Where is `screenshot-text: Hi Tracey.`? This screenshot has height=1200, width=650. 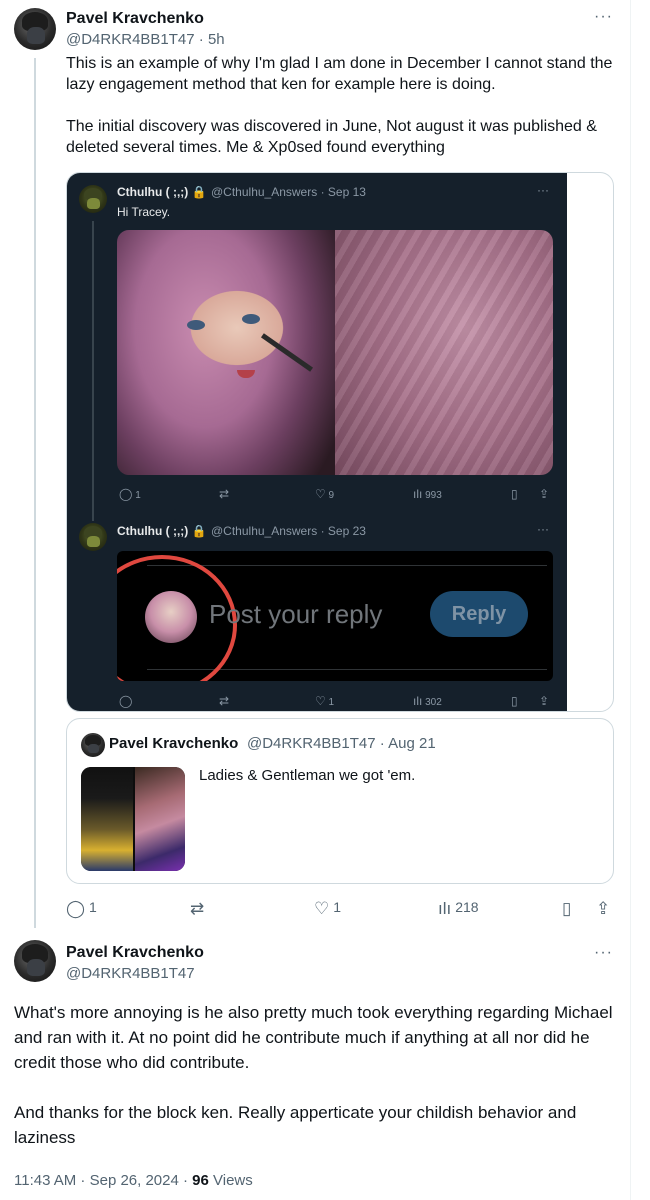
screenshot-text: Hi Tracey. is located at coordinates (144, 212).